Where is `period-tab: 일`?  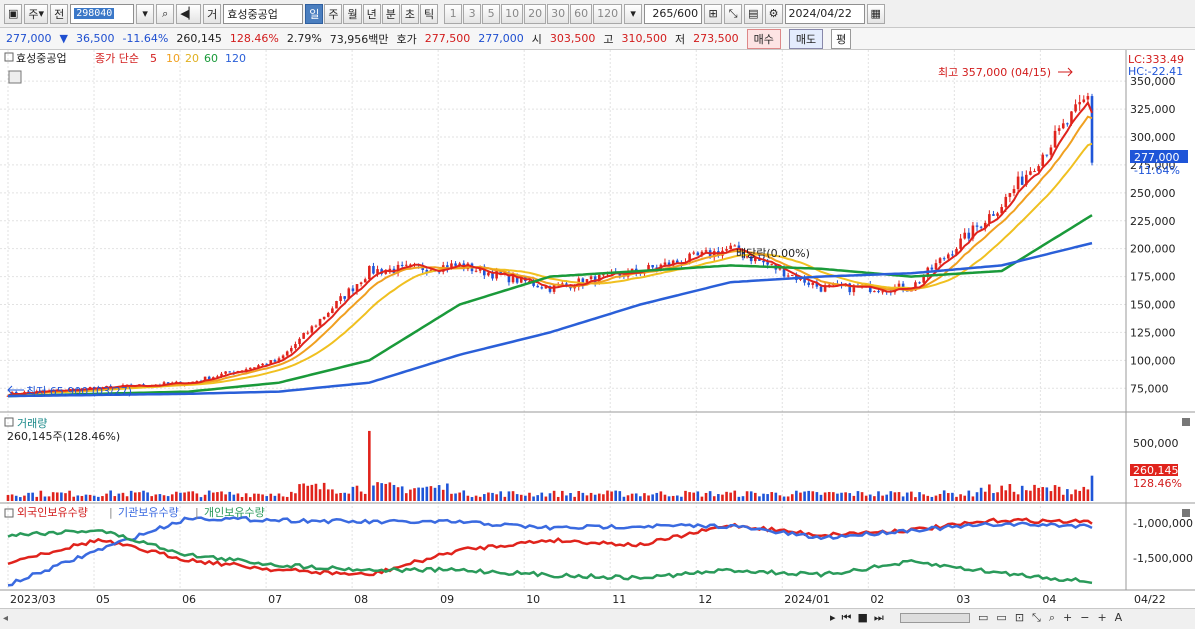
period-tab: 일 is located at coordinates (314, 13).